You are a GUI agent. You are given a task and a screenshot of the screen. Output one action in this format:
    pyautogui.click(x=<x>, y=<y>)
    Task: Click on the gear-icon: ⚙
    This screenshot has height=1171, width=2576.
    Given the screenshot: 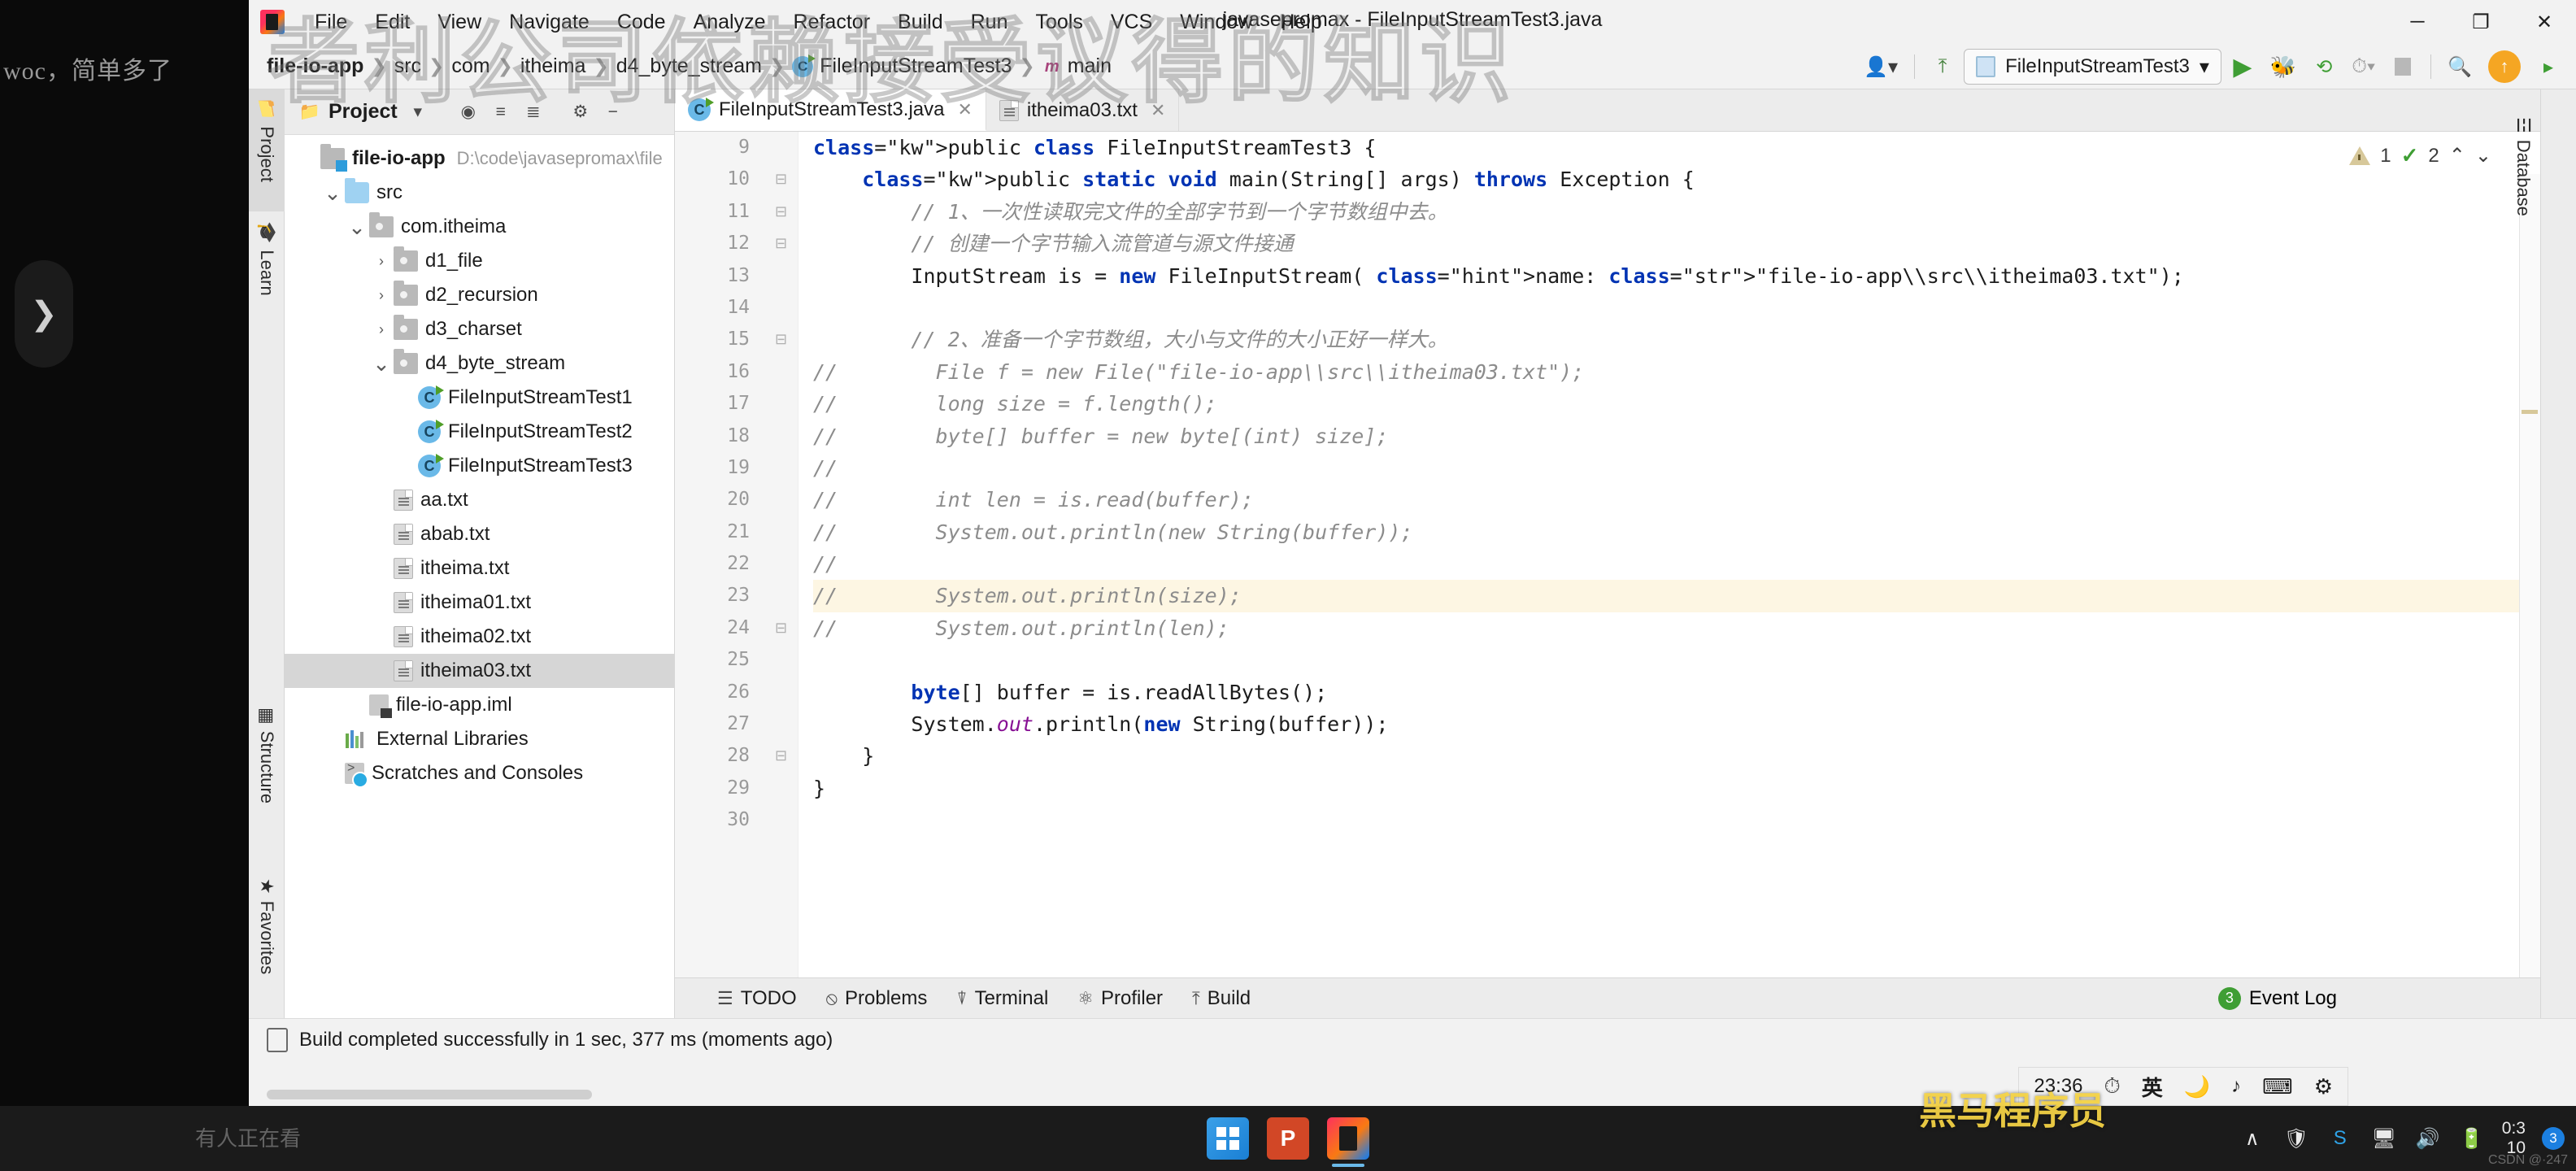 What is the action you would take?
    pyautogui.click(x=2323, y=1087)
    